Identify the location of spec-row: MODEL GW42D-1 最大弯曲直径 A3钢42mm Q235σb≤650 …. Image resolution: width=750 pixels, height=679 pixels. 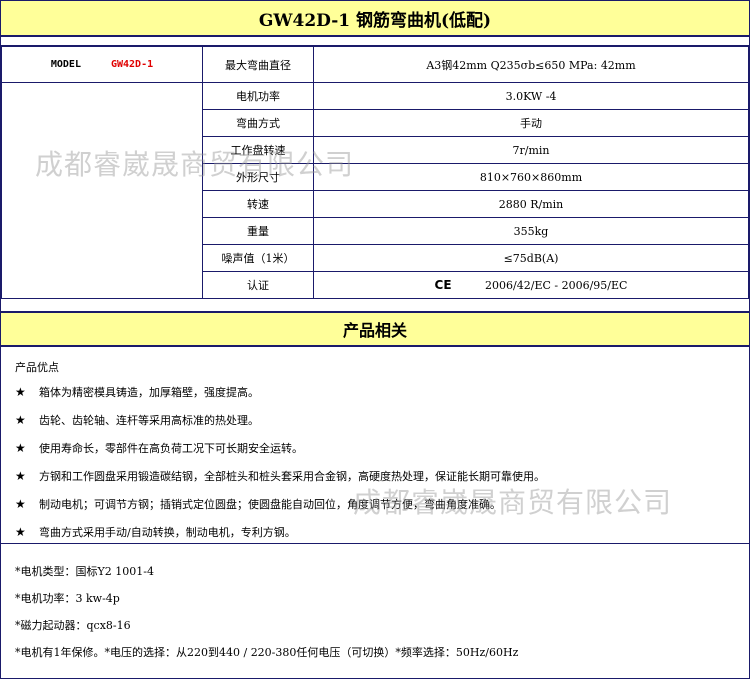
(375, 64).